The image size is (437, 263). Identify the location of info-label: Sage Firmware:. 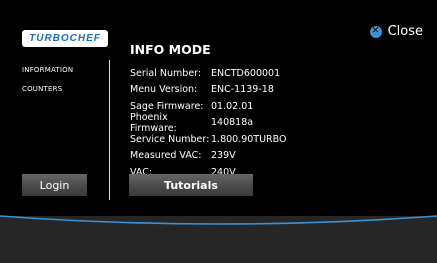
(167, 106).